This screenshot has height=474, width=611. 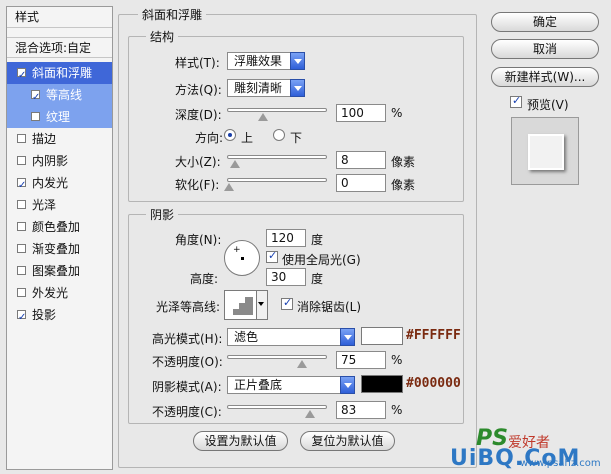 What do you see at coordinates (545, 49) in the screenshot?
I see `cancel-button: 取消` at bounding box center [545, 49].